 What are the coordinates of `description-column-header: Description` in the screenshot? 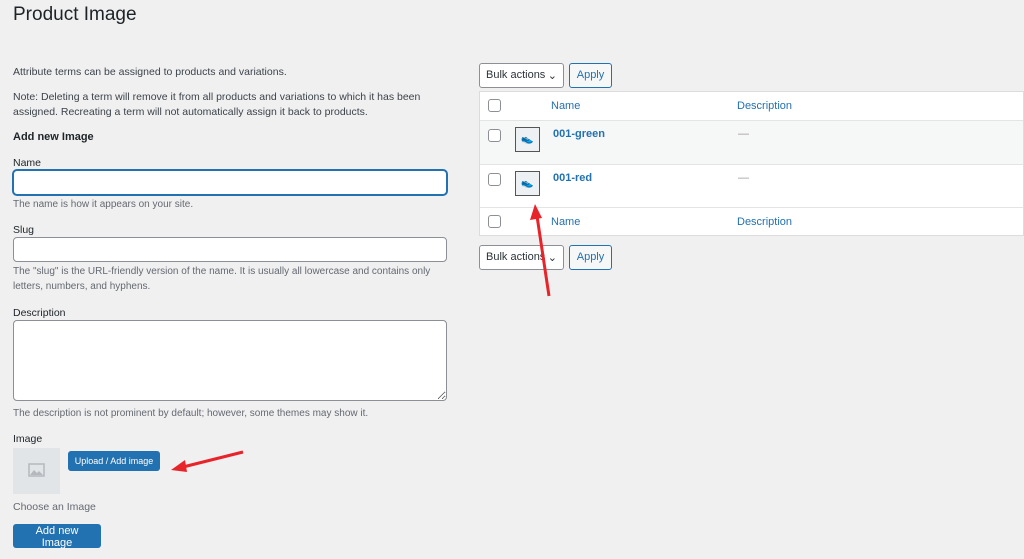 It's located at (764, 106).